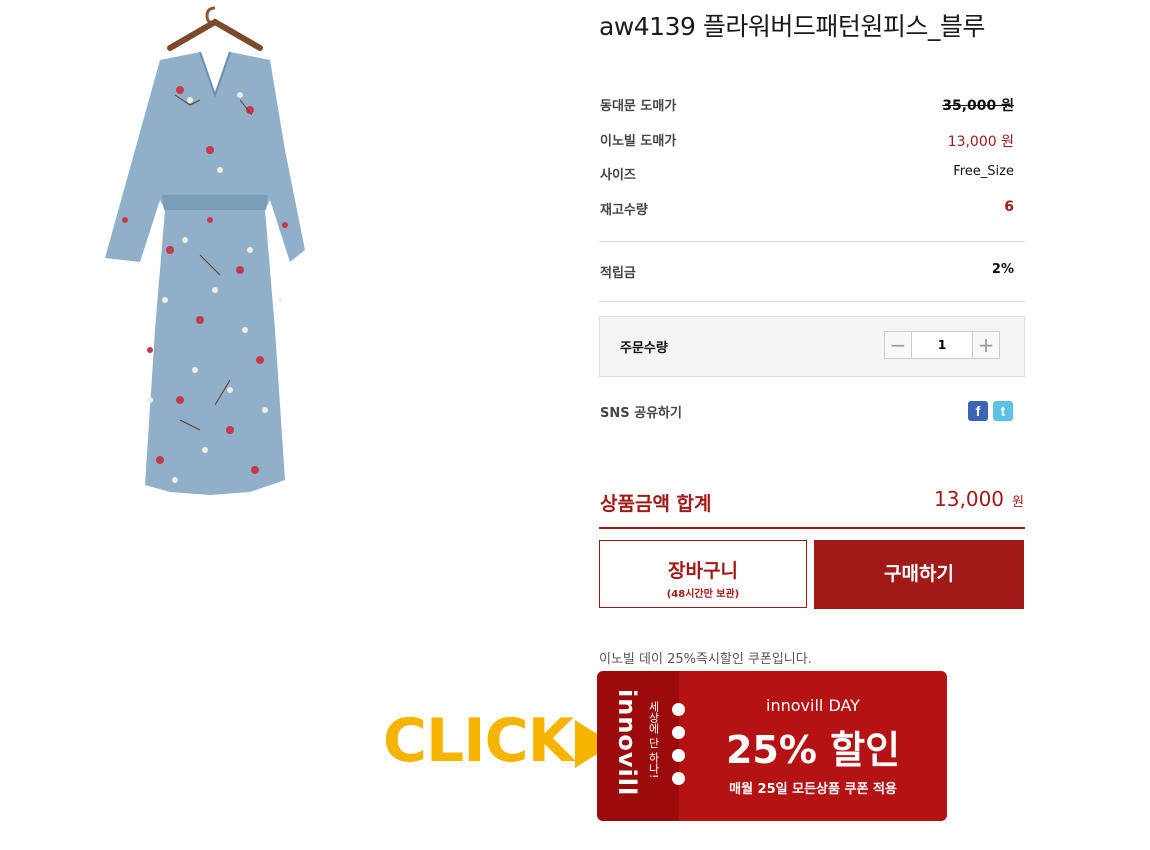 This screenshot has width=1150, height=850. I want to click on size-label: 사이즈, so click(618, 175).